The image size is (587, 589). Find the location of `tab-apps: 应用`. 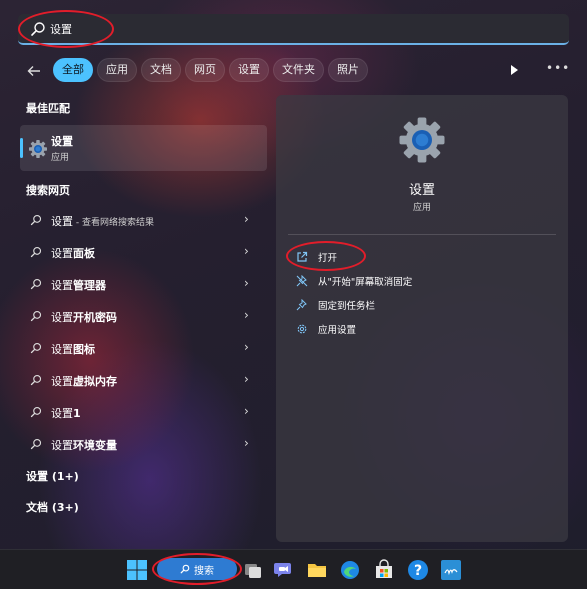

tab-apps: 应用 is located at coordinates (117, 70).